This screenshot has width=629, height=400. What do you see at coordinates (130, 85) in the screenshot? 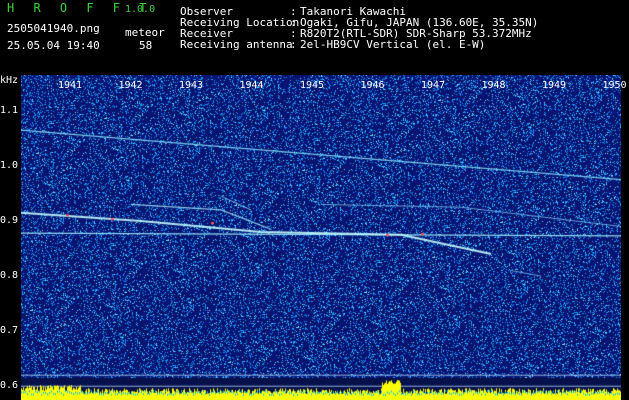
I see `x-tick-label: 1942` at bounding box center [130, 85].